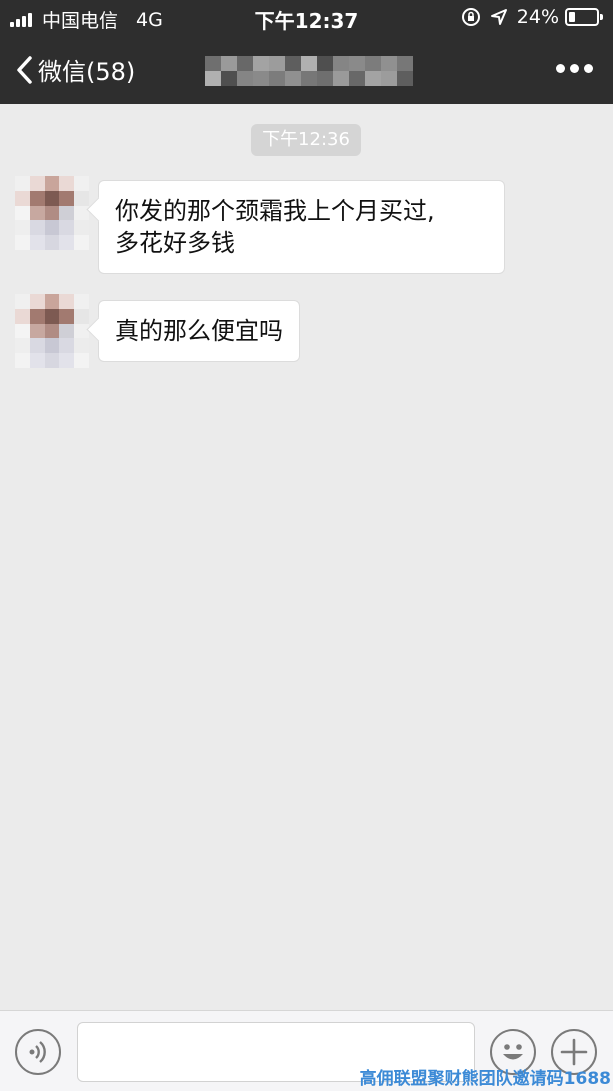 This screenshot has height=1091, width=613. Describe the element at coordinates (87, 72) in the screenshot. I see `back-label: 微信(58)` at that location.